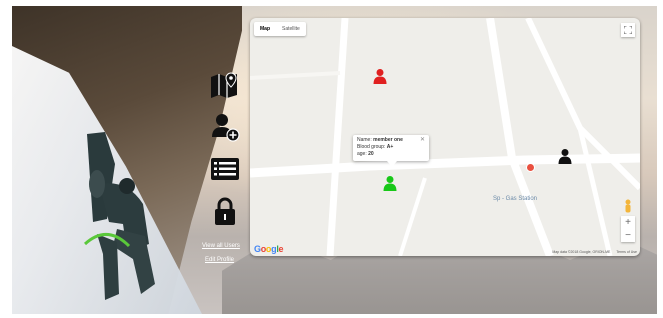 The width and height of the screenshot is (663, 318). Describe the element at coordinates (380, 140) in the screenshot. I see `info-name-row: Name: member one` at that location.